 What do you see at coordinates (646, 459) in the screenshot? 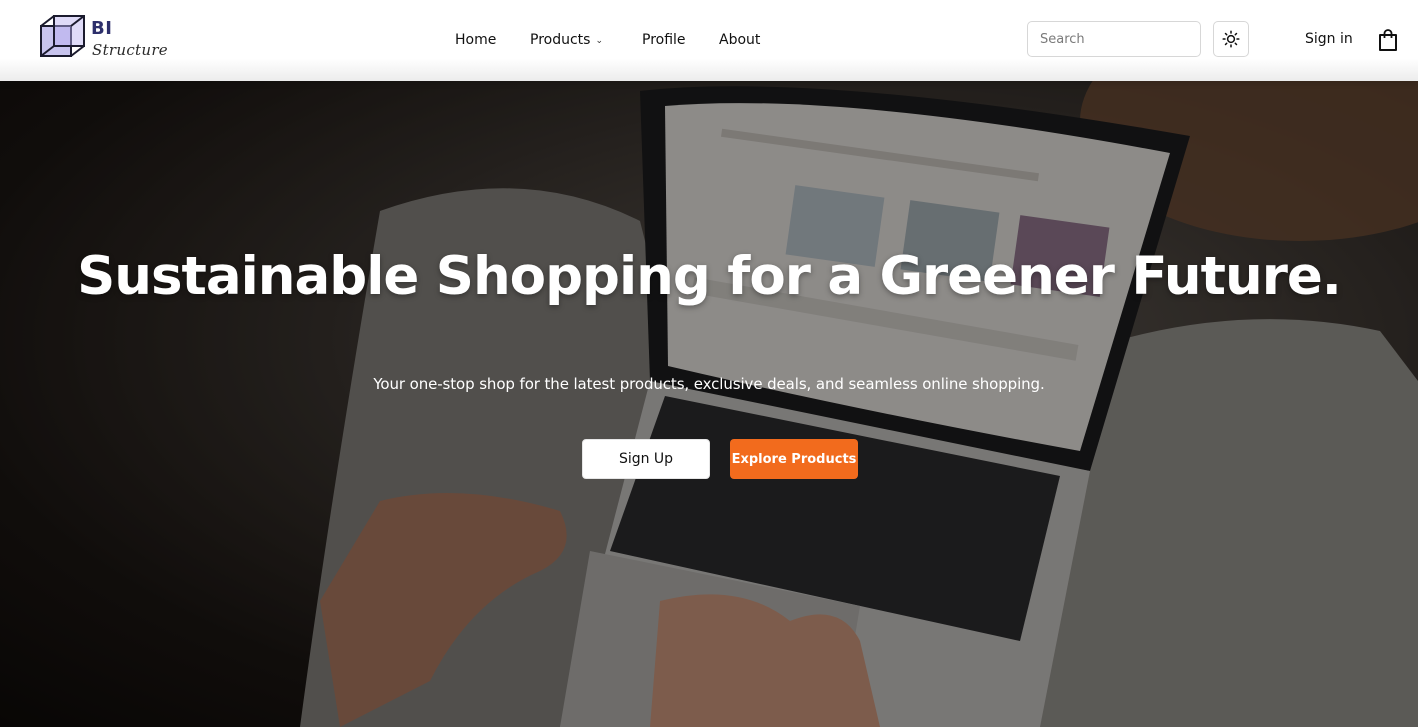
I see `sign-up-button: Sign Up` at bounding box center [646, 459].